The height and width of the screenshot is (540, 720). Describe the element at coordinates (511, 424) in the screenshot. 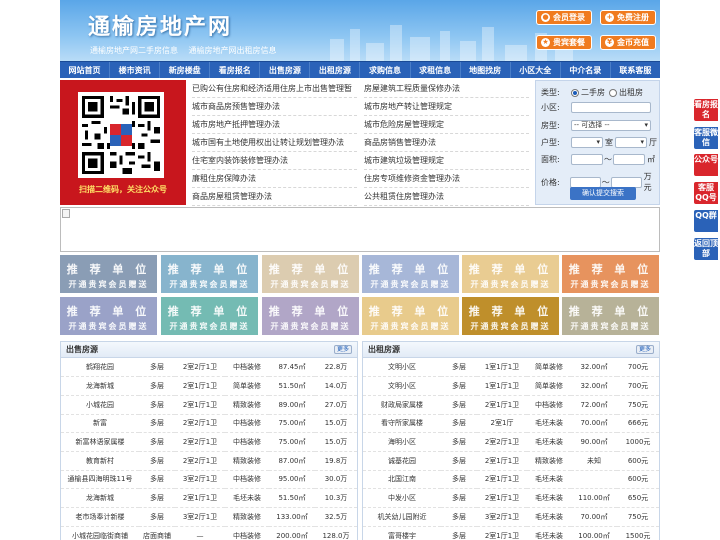

I see `table-row: 看守所家属楼 多层 2室1厅 毛坯未装 70.00㎡ 666元` at that location.